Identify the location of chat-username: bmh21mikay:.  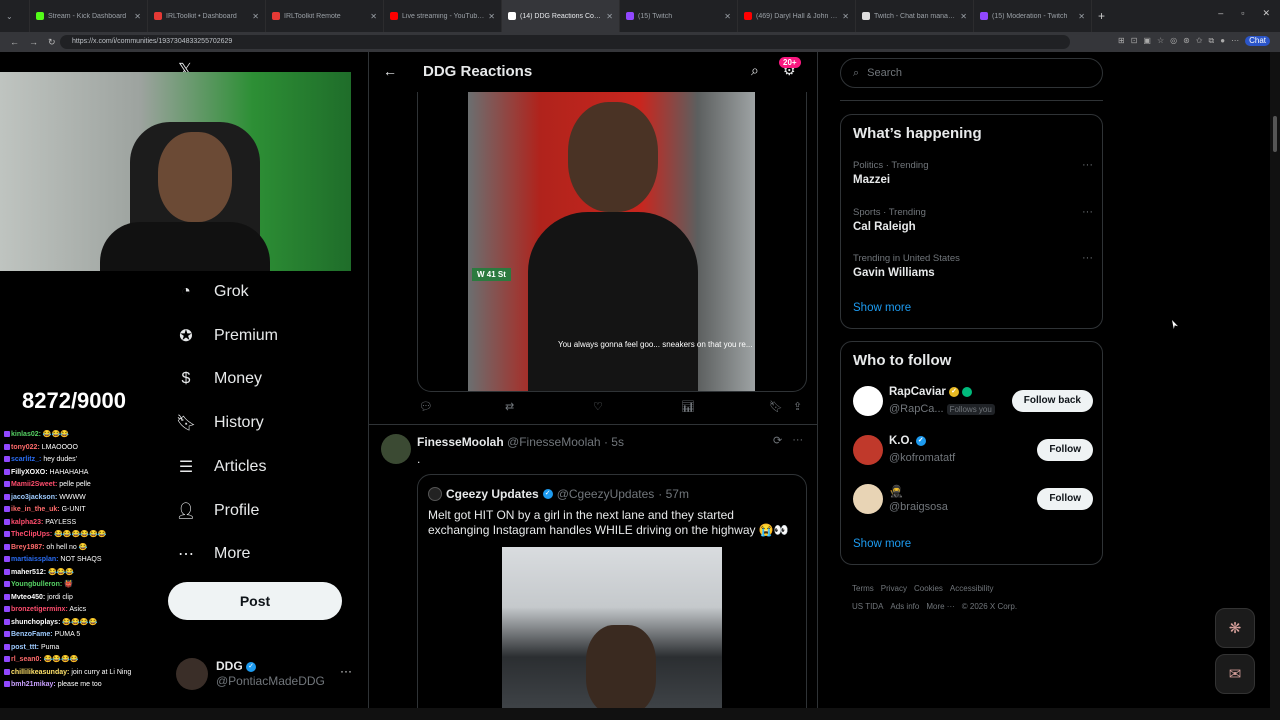
(33, 684).